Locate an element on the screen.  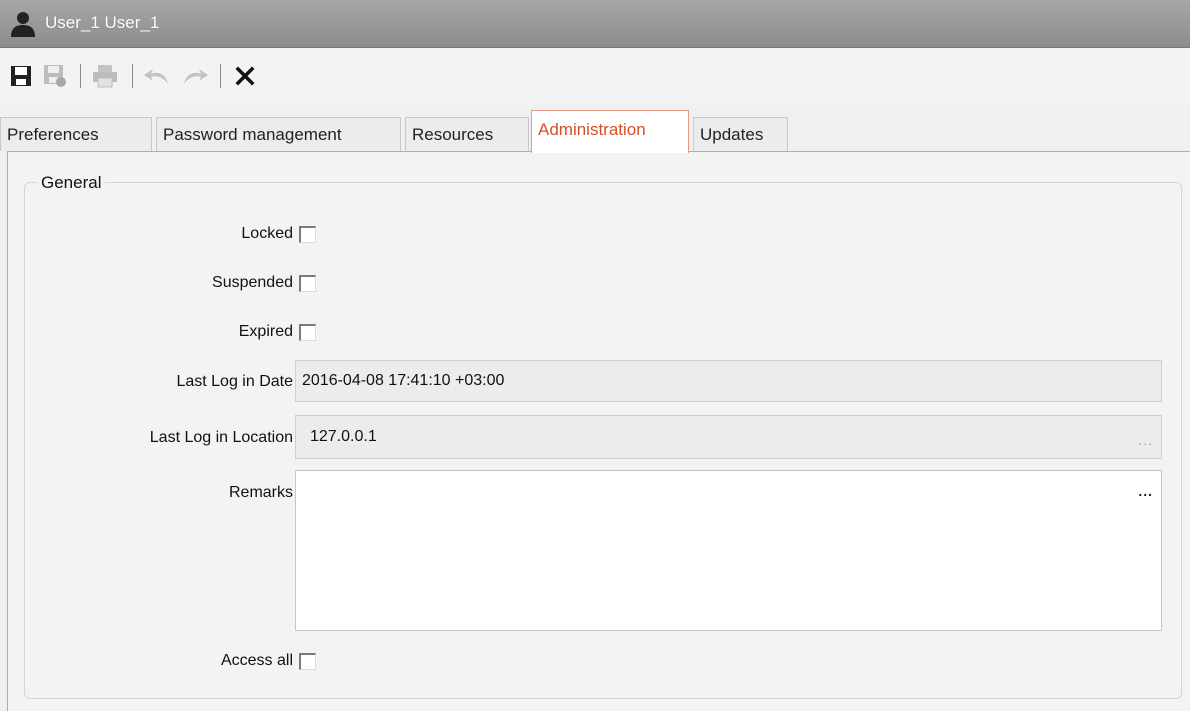
suspended-checkbox is located at coordinates (307, 283).